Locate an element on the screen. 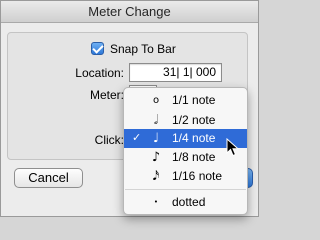 The width and height of the screenshot is (320, 240). menu-item-half-note: 𝅗𝅥 1/2 note is located at coordinates (185, 120).